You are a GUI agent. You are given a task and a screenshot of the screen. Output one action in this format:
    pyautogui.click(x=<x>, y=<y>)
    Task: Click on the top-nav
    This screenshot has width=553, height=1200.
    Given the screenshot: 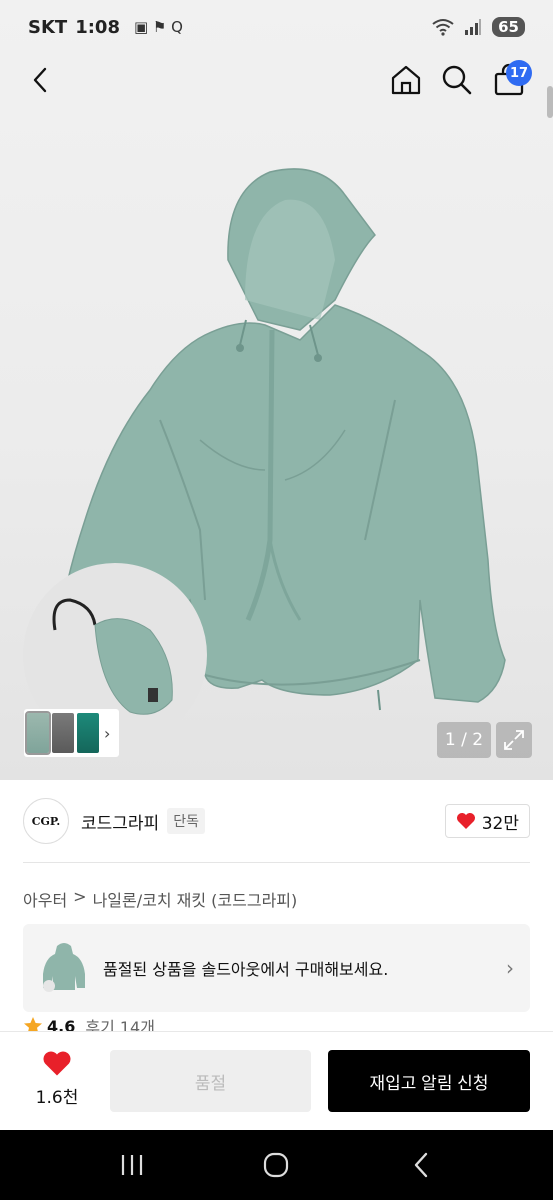 What is the action you would take?
    pyautogui.click(x=276, y=80)
    